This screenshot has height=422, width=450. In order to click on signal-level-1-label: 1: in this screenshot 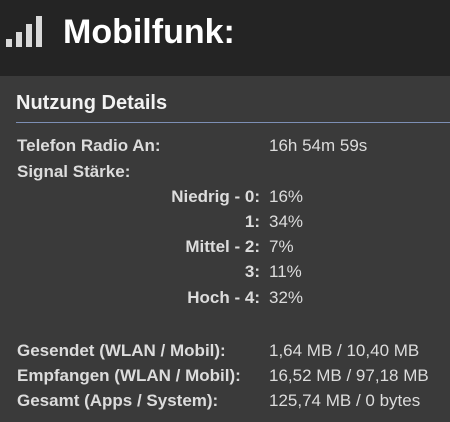, I will do `click(252, 221)`.